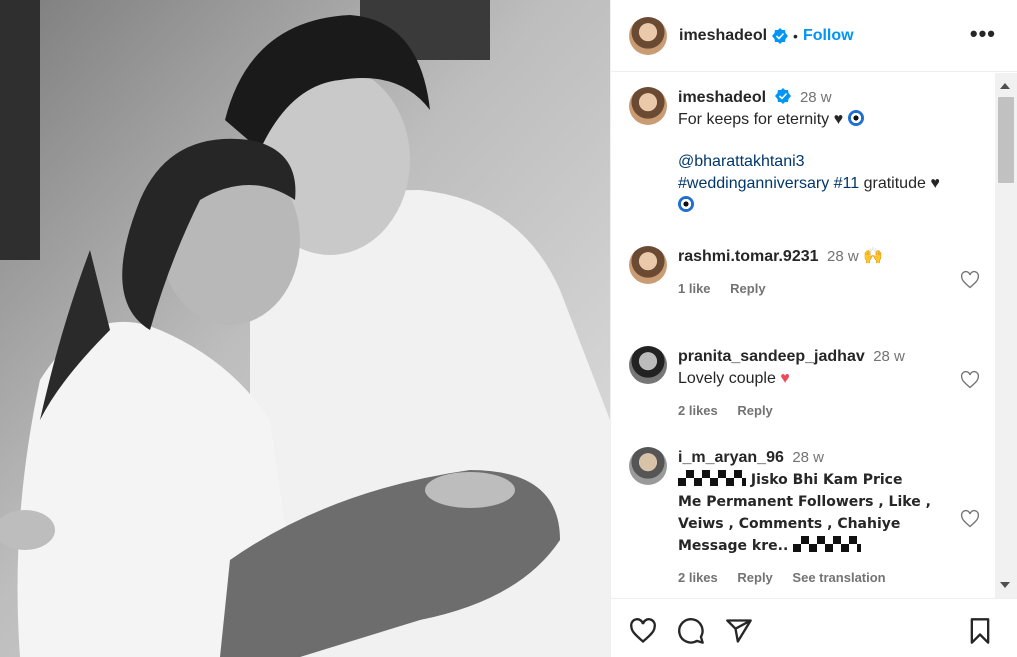 The width and height of the screenshot is (1017, 657). What do you see at coordinates (748, 256) in the screenshot?
I see `comment-username: rashmi.tomar.9231` at bounding box center [748, 256].